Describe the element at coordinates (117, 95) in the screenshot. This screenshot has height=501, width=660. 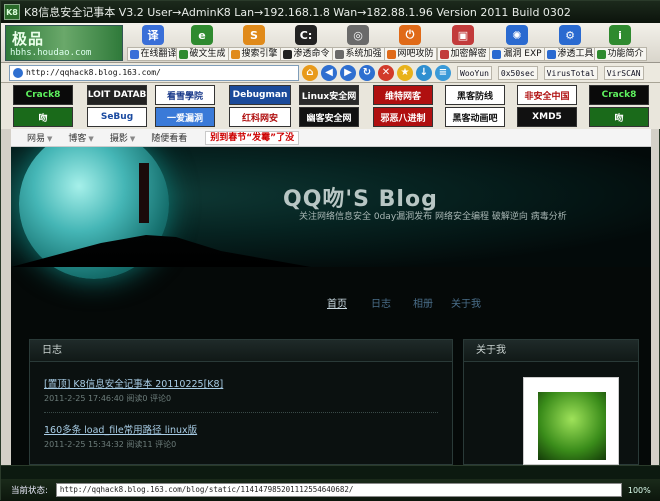
I see `site-banner: EXPLOIT DATABASE` at that location.